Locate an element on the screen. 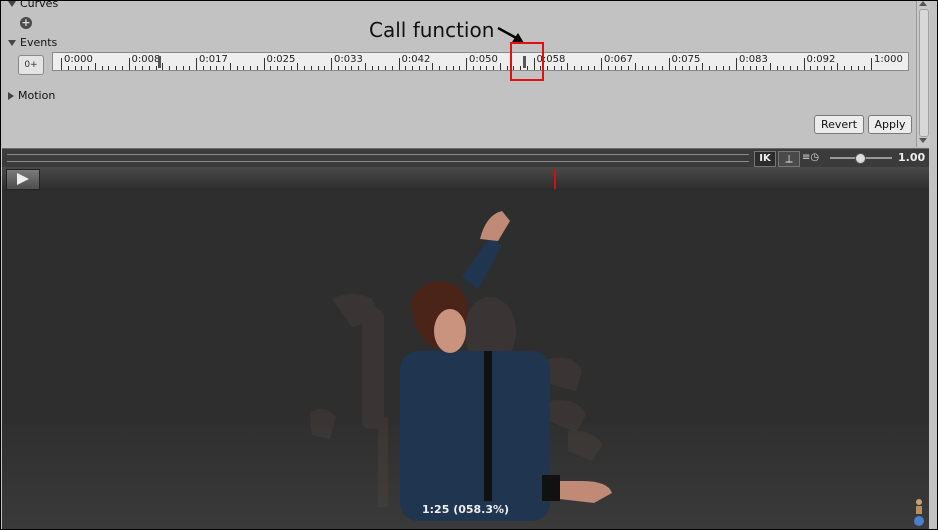 The height and width of the screenshot is (530, 938). speed-value: 1.00 is located at coordinates (912, 157).